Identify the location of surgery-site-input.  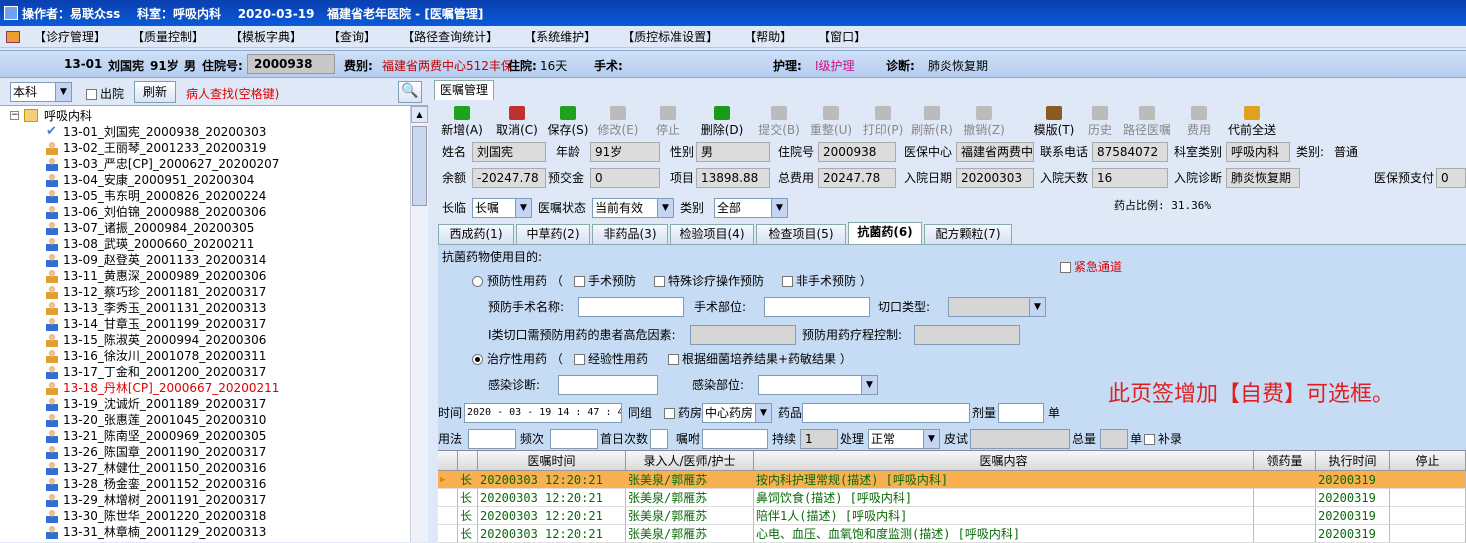
(817, 307).